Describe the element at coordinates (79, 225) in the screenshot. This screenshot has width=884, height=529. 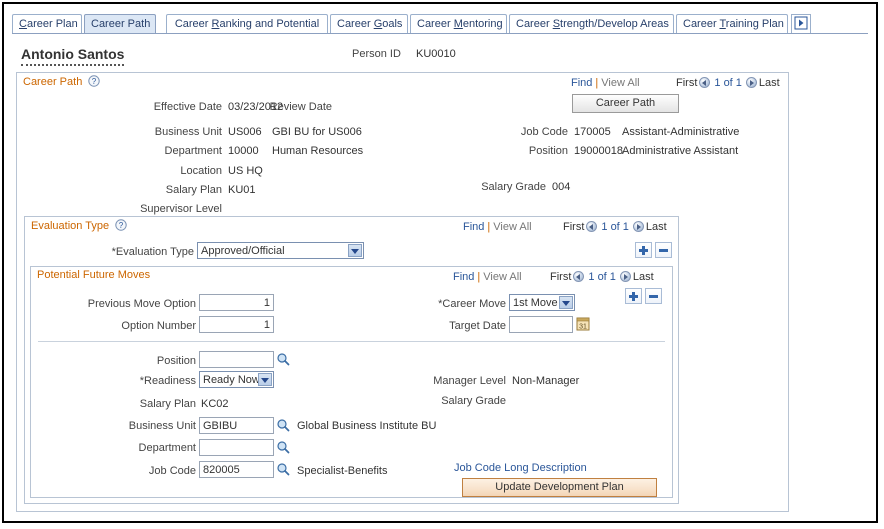
I see `evaluation-type-group-title: Evaluation Type ?` at that location.